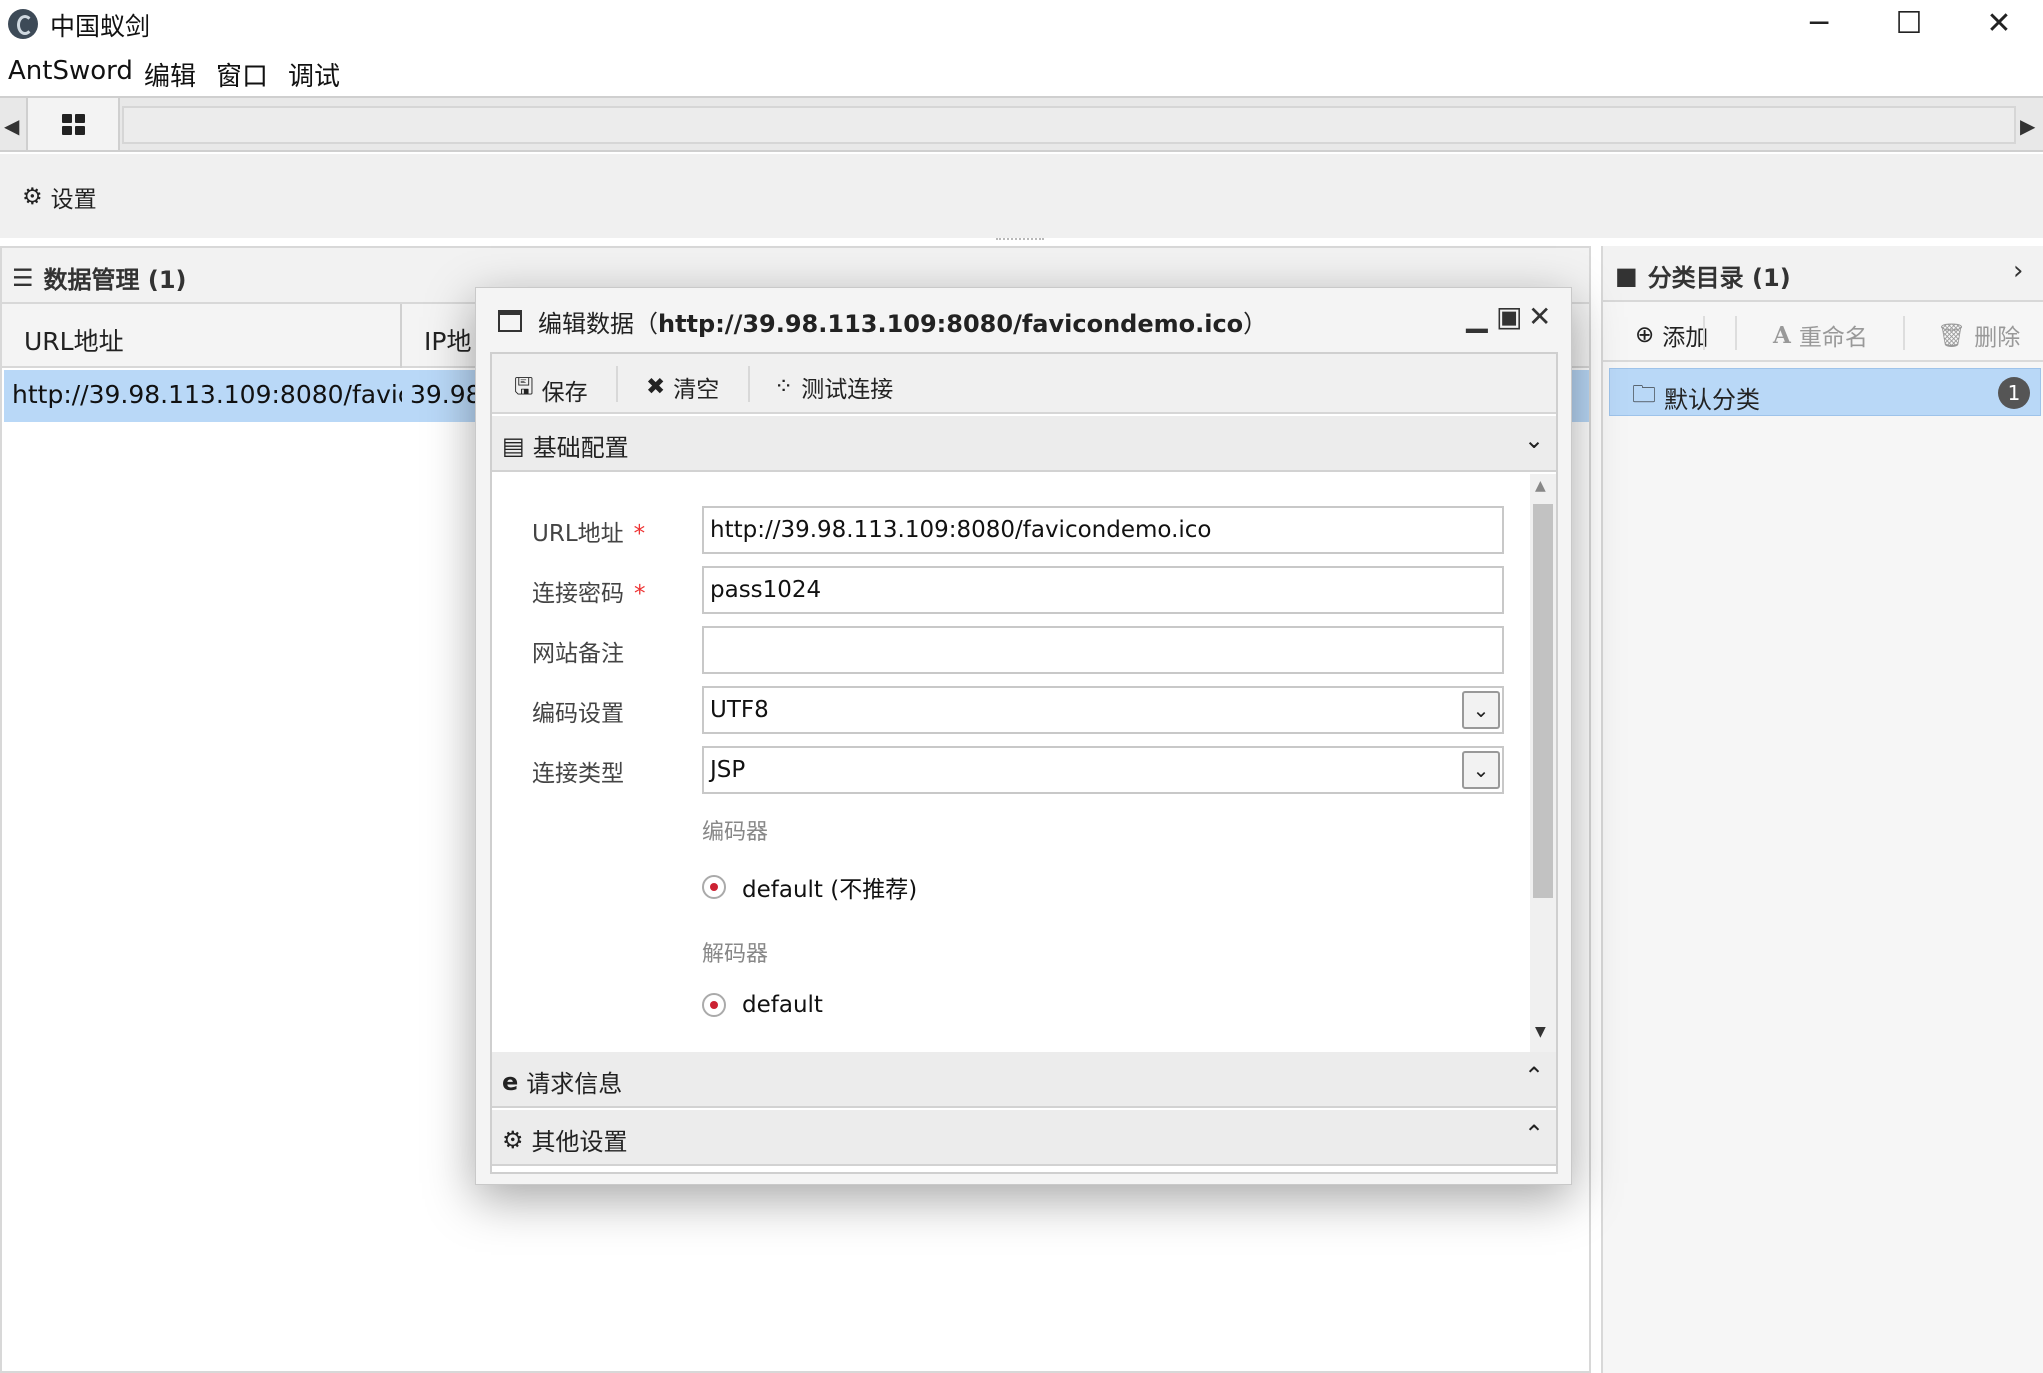 This screenshot has height=1373, width=2043. What do you see at coordinates (735, 832) in the screenshot?
I see `encoder-label: 编码器` at bounding box center [735, 832].